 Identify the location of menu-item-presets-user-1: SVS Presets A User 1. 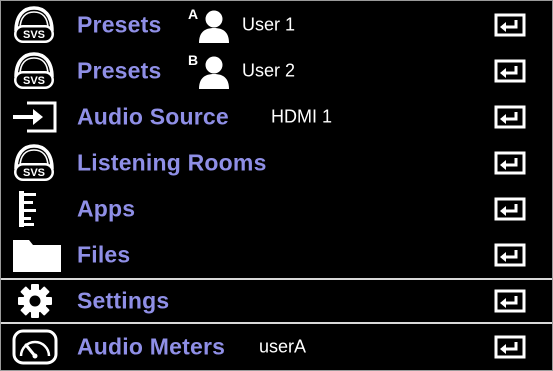
(276, 25).